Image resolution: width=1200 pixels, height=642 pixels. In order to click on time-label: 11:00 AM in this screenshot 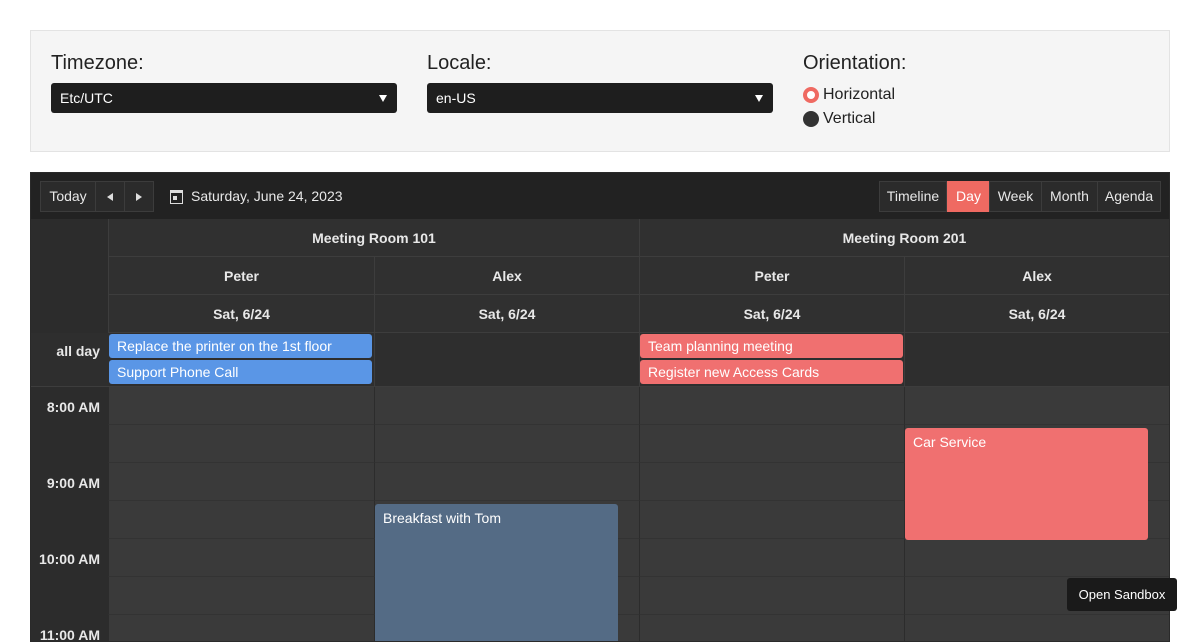, I will do `click(69, 634)`.